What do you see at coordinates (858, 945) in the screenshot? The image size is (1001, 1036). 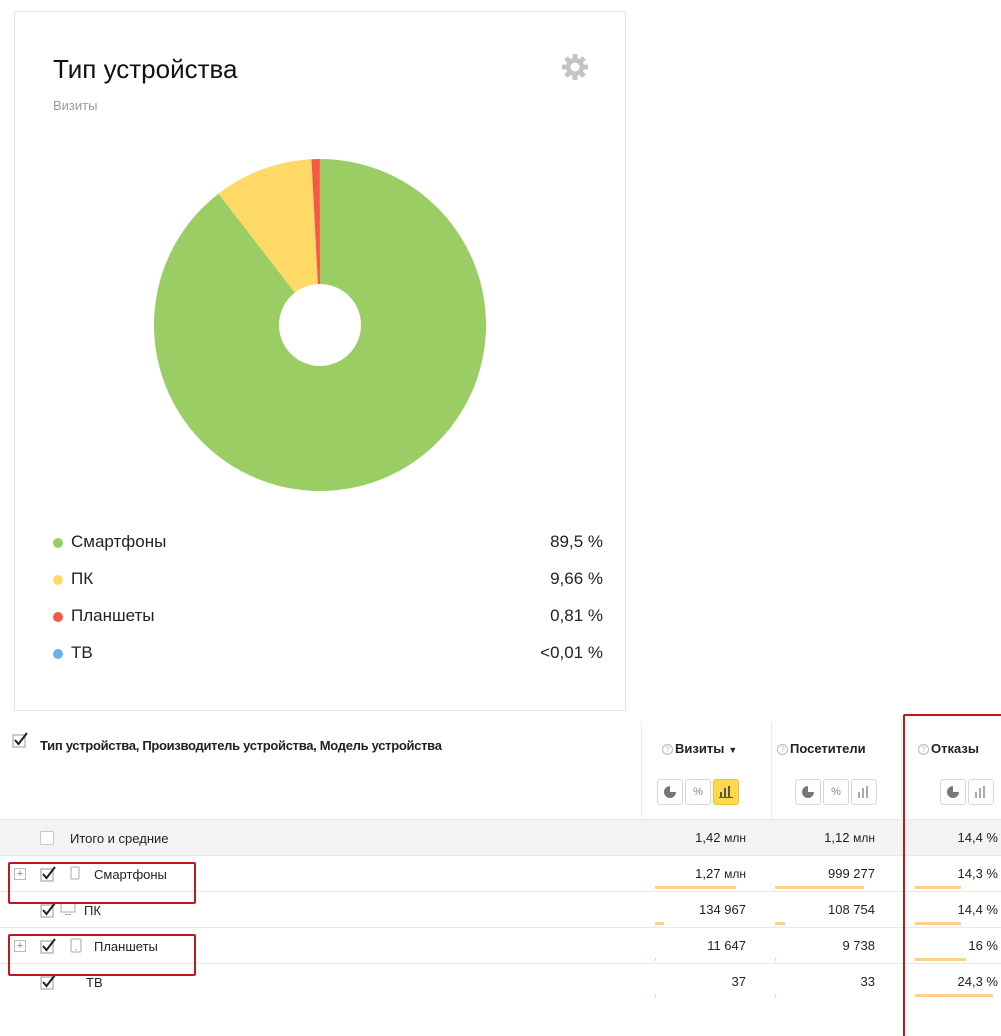 I see `cell-visitors: 9 738` at bounding box center [858, 945].